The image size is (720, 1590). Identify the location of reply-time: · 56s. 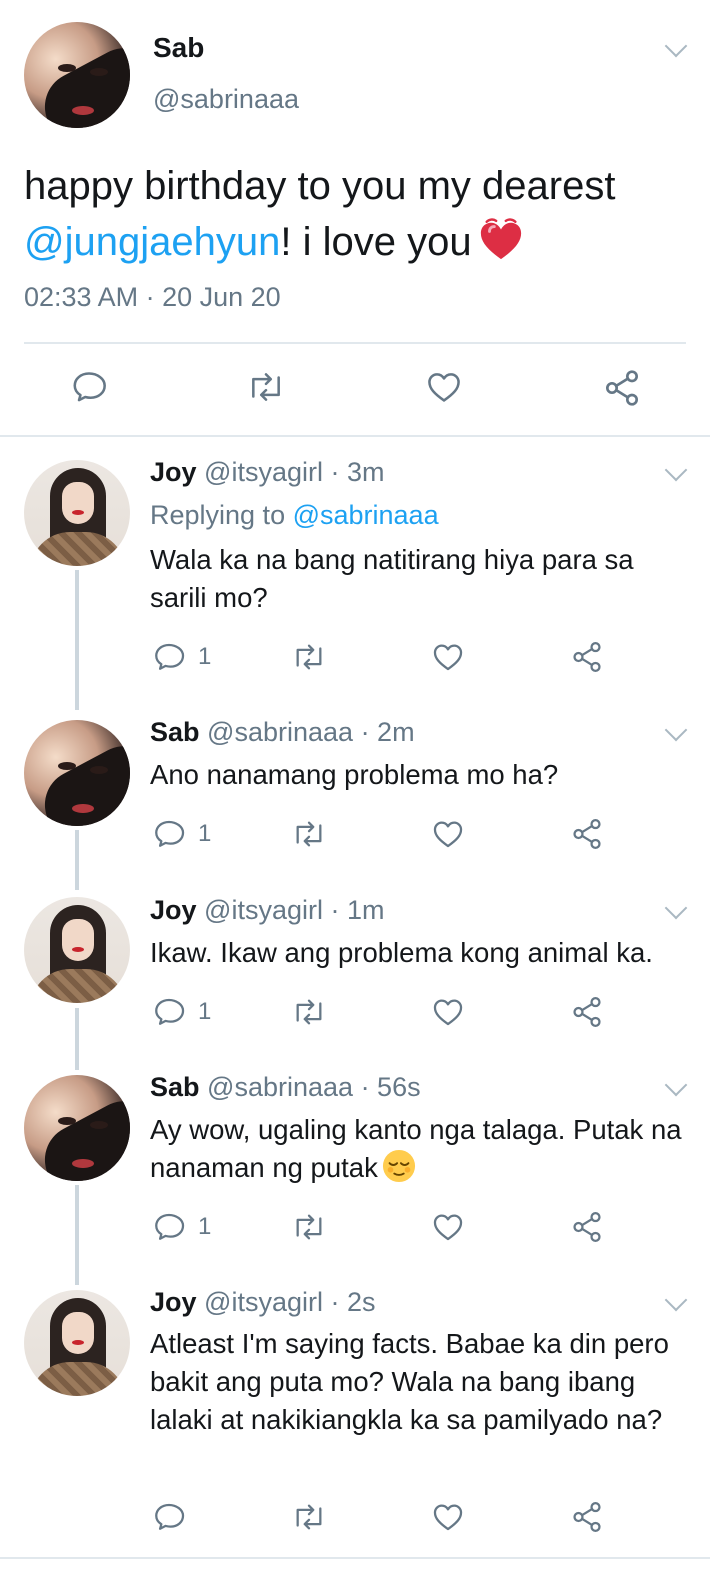
(390, 1087).